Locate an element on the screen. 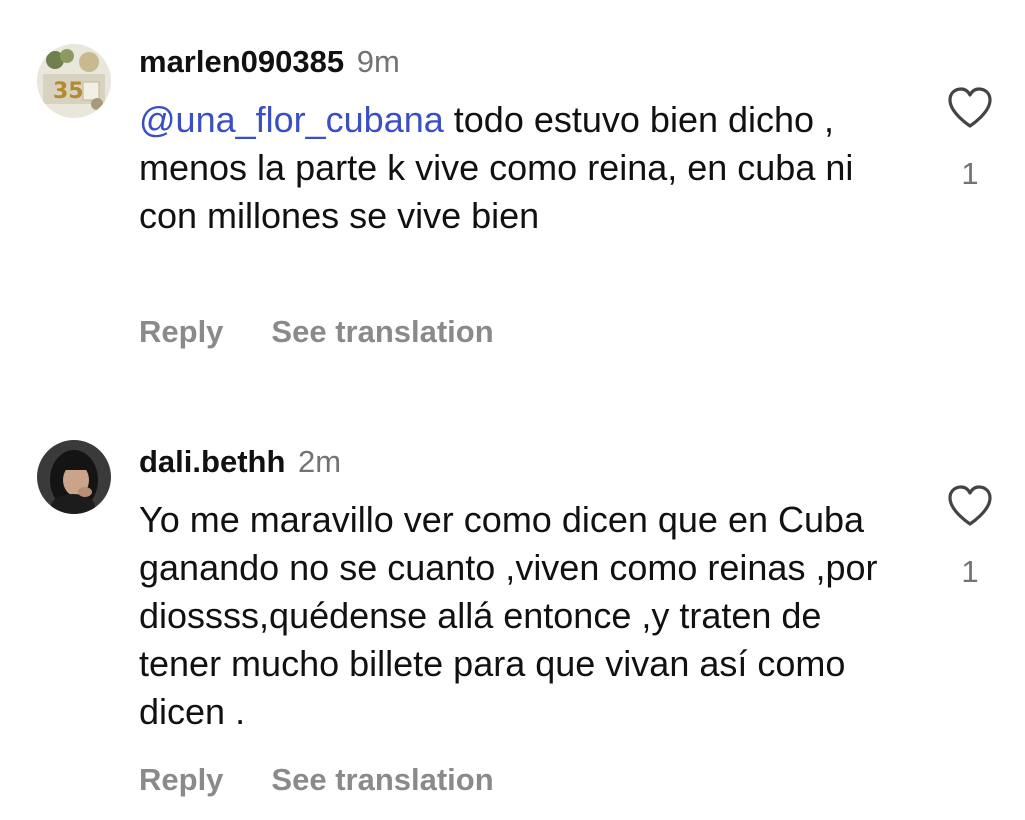 This screenshot has height=820, width=1025. avatar-image is located at coordinates (74, 477).